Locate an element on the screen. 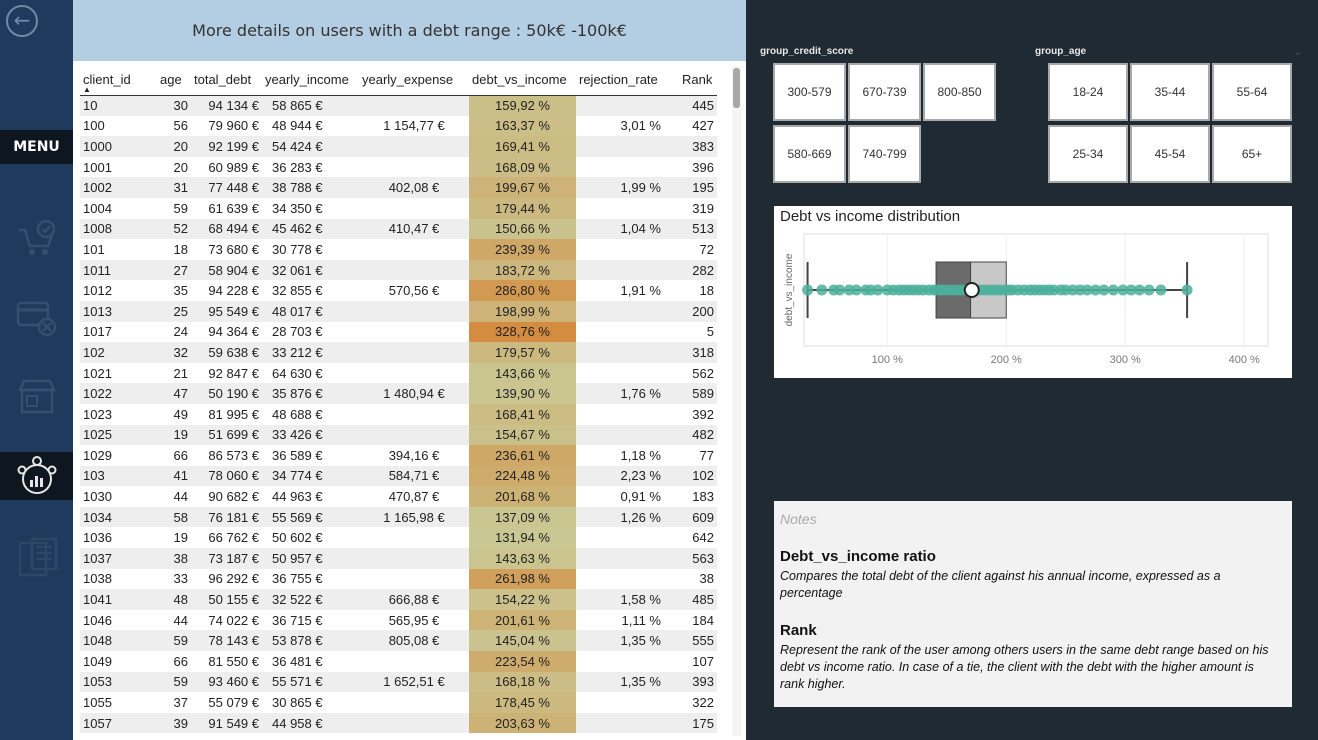  cell-client_id: 1011 is located at coordinates (118, 270).